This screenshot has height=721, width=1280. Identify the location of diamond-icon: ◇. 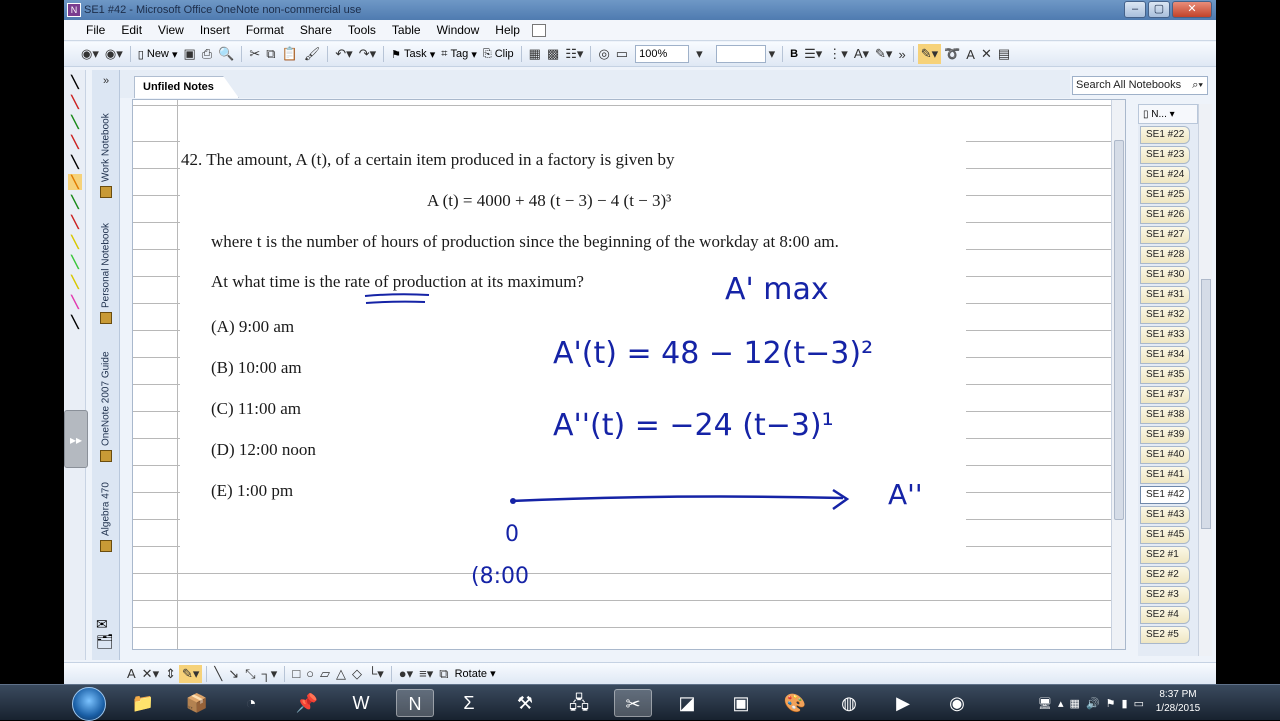
(357, 674).